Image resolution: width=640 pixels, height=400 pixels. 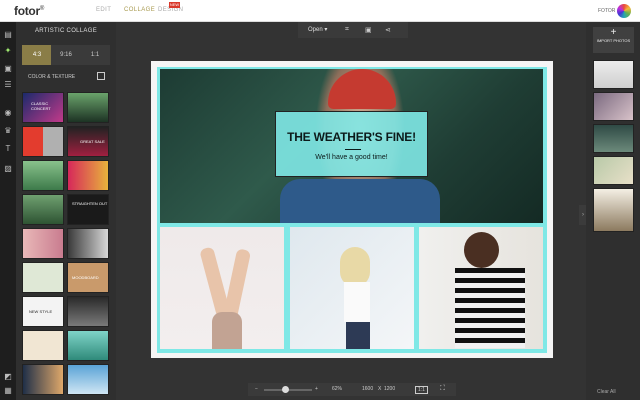 What do you see at coordinates (103, 10) in the screenshot?
I see `nav-edit: EDIT` at bounding box center [103, 10].